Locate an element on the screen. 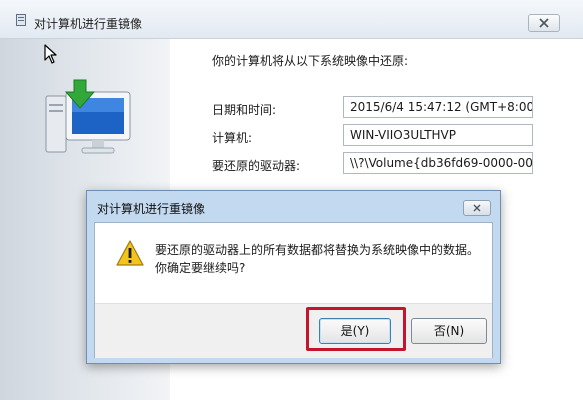 Image resolution: width=583 pixels, height=400 pixels. computer-label: 计算机: is located at coordinates (232, 138).